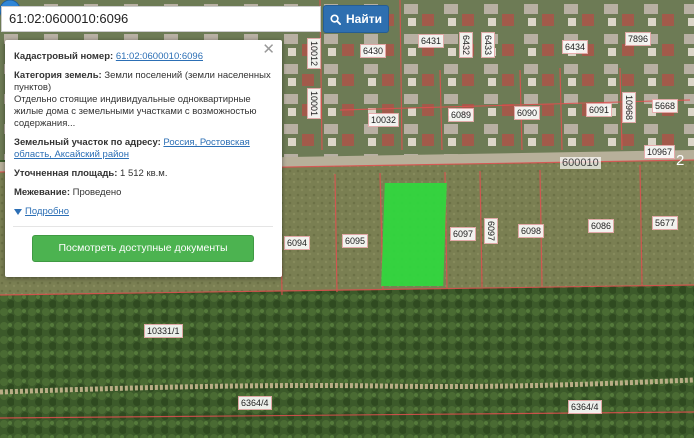 Image resolution: width=694 pixels, height=438 pixels. I want to click on parcel-label: 10331/1, so click(163, 331).